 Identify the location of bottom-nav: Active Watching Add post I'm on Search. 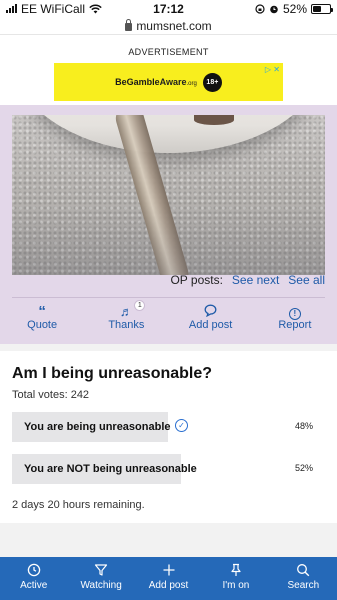
(168, 578).